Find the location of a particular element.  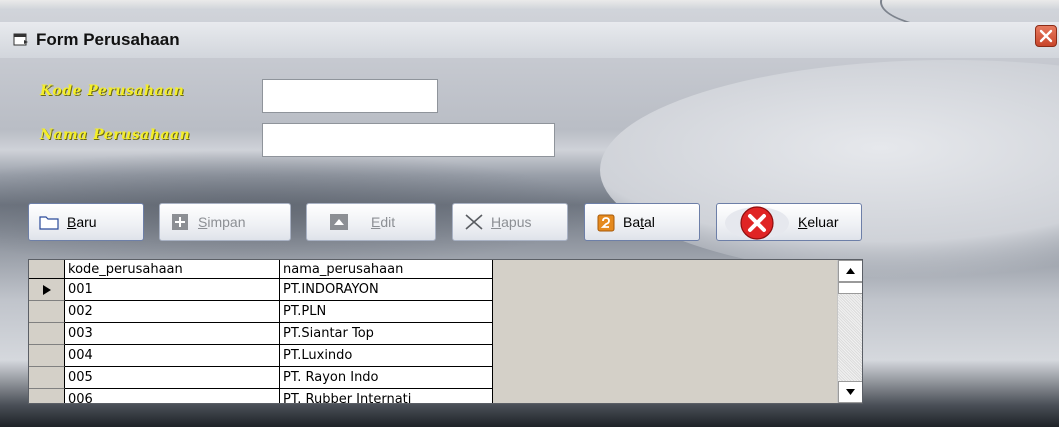

close-button is located at coordinates (1046, 36).